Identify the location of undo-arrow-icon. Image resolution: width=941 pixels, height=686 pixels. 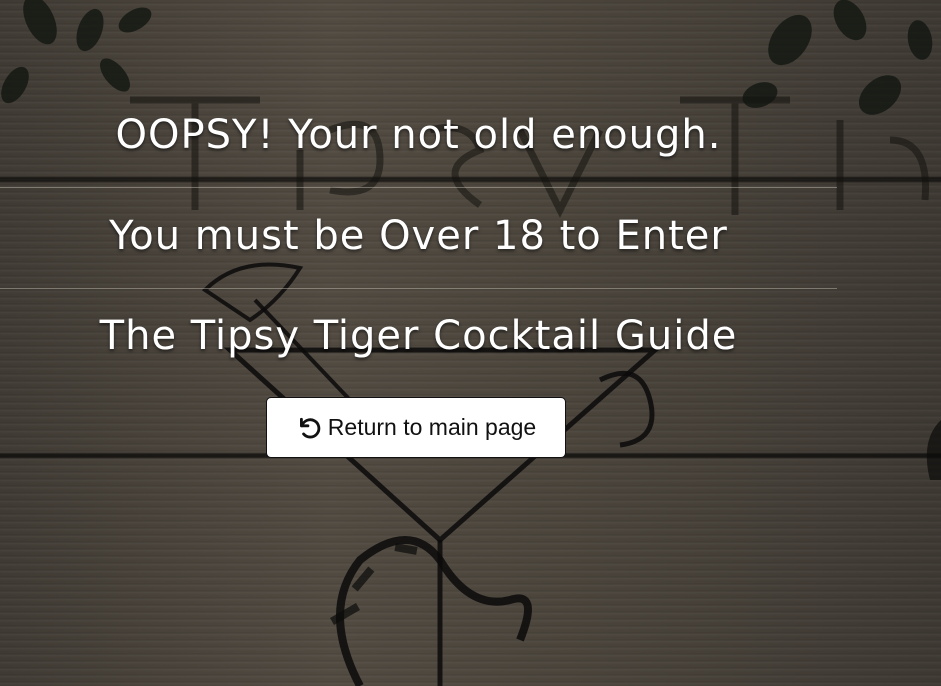
(309, 428).